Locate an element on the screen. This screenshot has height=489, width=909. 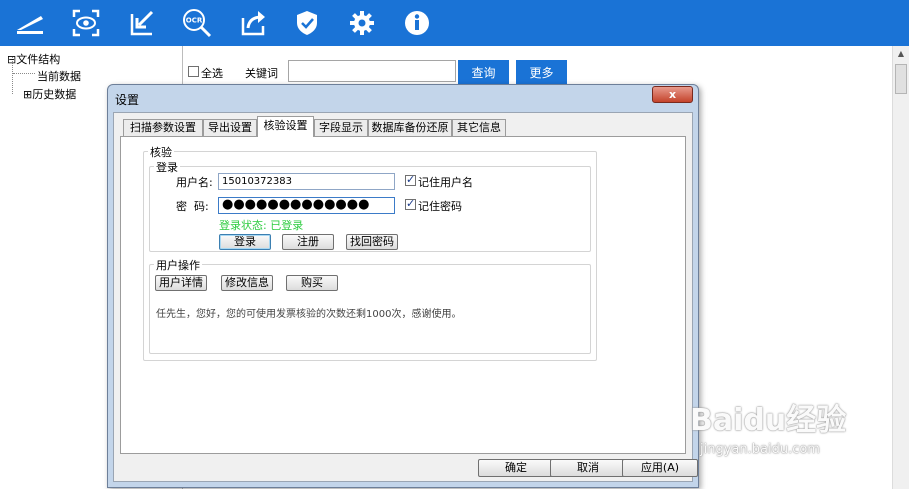
password-field: ●●●●●●●●●●●●● is located at coordinates (306, 205).